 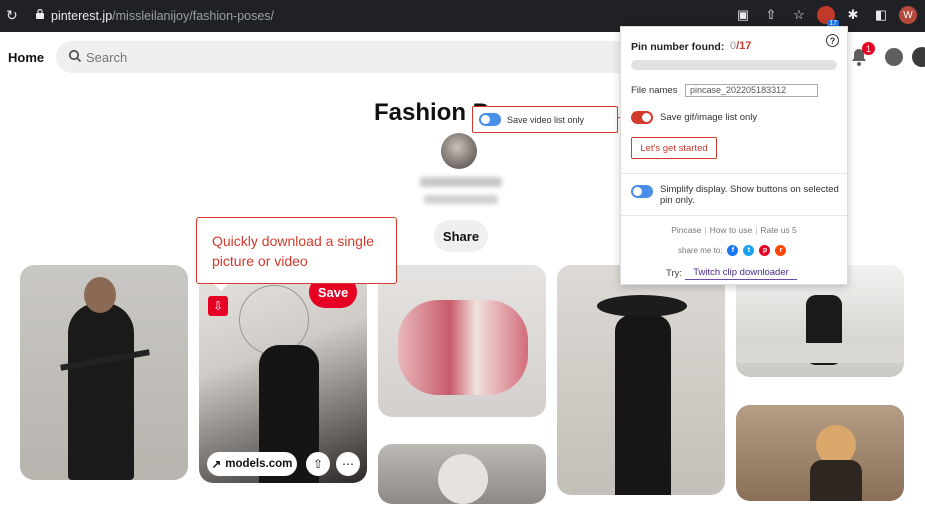 I want to click on search-placeholder: Search, so click(x=107, y=57).